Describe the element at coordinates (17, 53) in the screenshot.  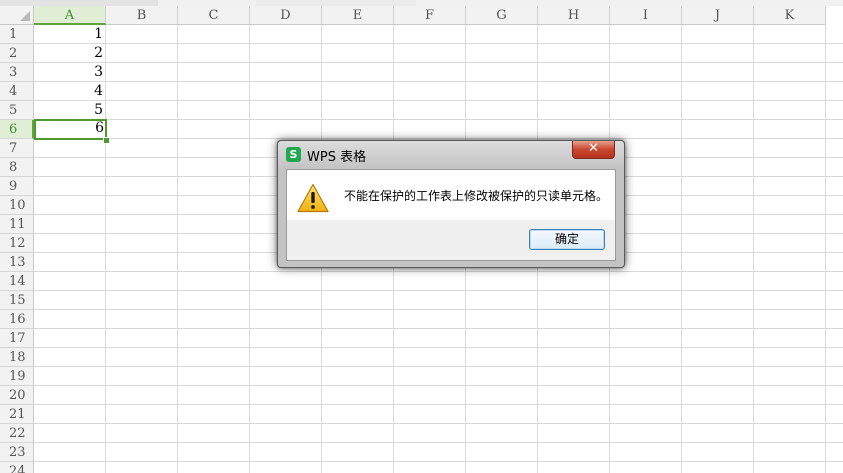
I see `row-header-2: 2` at that location.